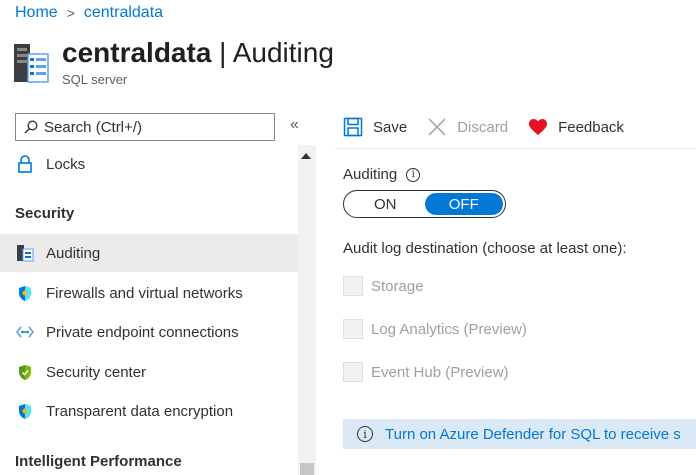  What do you see at coordinates (149, 164) in the screenshot?
I see `sidebar-item-locks: Locks` at bounding box center [149, 164].